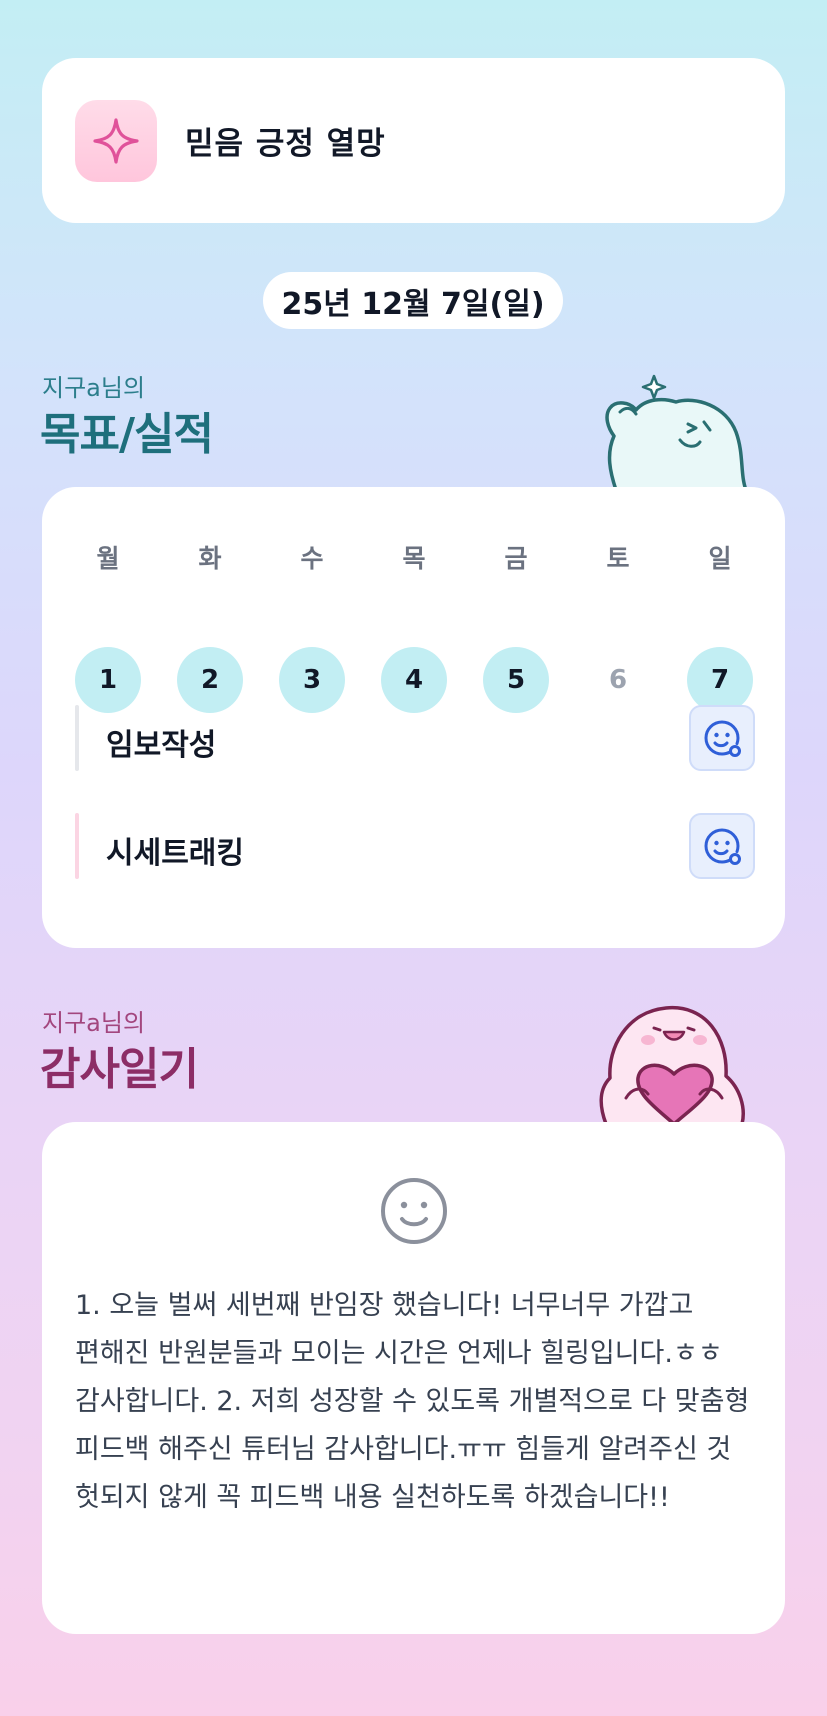 The width and height of the screenshot is (827, 1716). I want to click on motto-title: 믿음 긍정 열망, so click(285, 144).